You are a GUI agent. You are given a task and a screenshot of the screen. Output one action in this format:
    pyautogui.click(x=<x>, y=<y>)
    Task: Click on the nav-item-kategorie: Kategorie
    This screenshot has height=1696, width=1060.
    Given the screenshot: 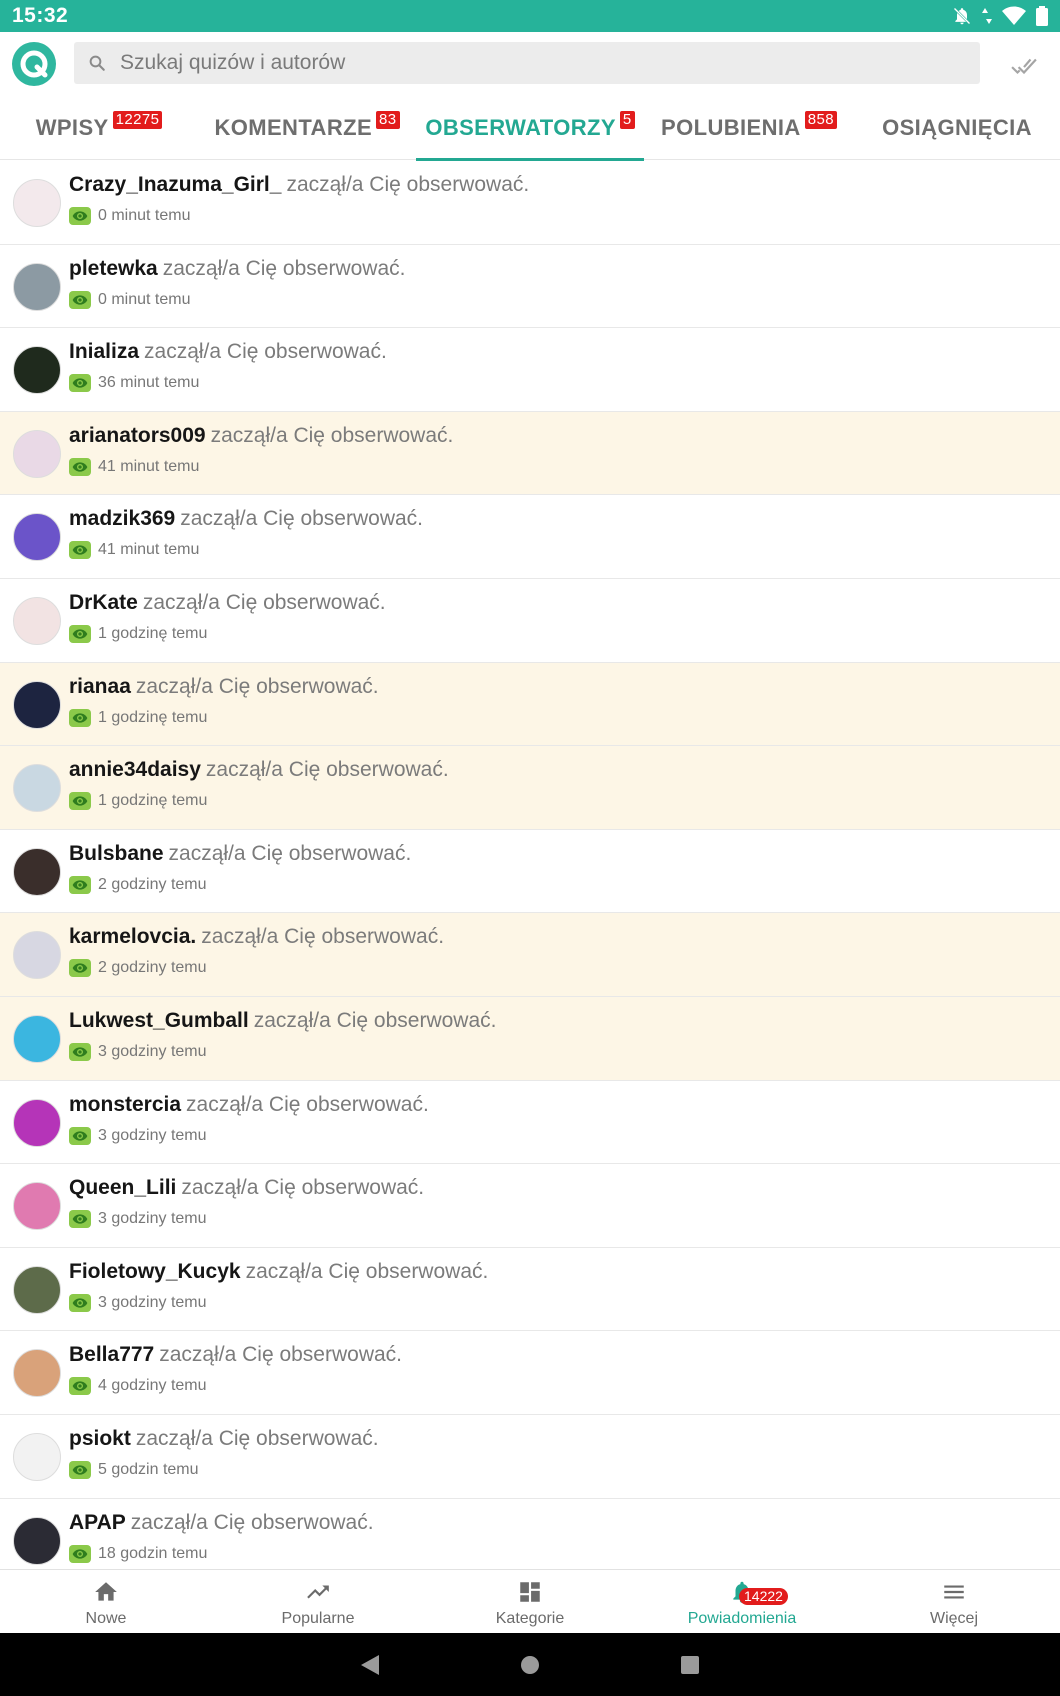 What is the action you would take?
    pyautogui.click(x=530, y=1602)
    